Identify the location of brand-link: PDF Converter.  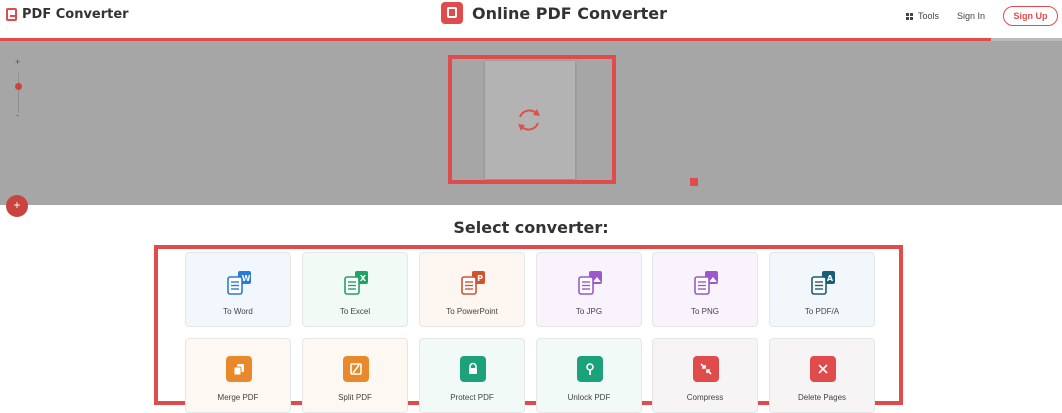
(67, 14).